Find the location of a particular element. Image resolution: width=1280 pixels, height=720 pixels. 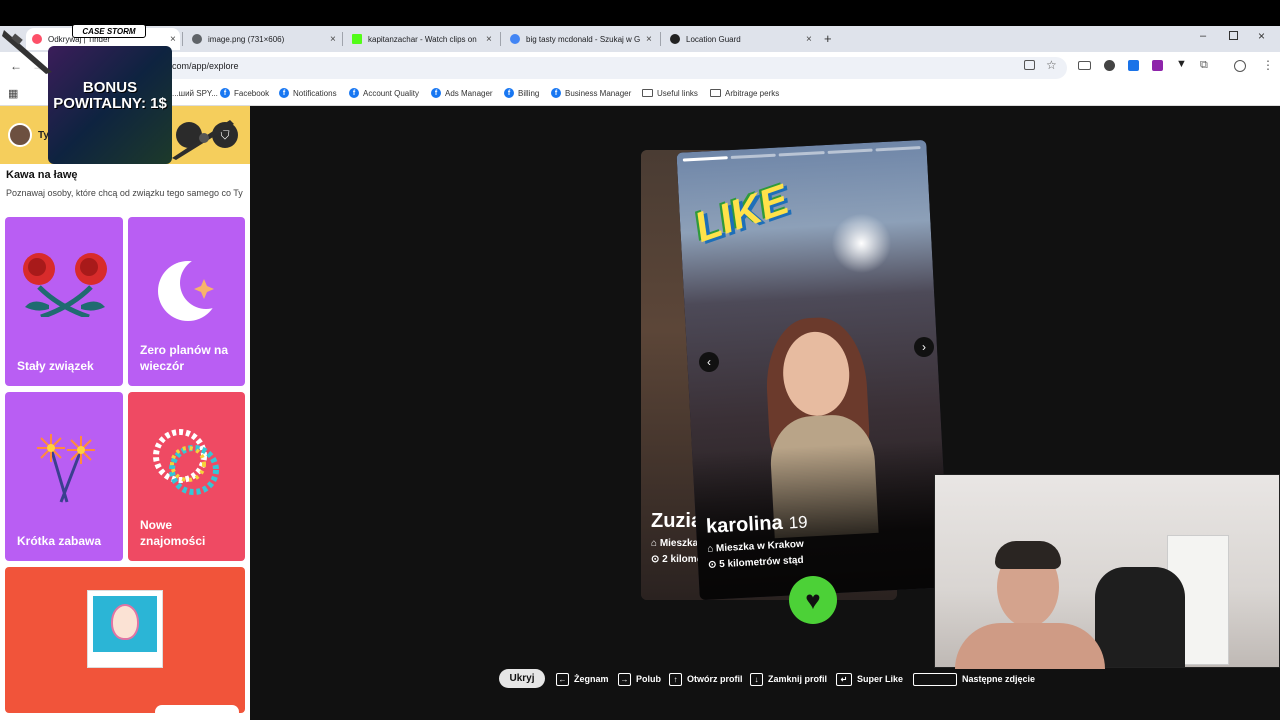

card-zero-planow: Zero planów na wieczór is located at coordinates (186, 301).